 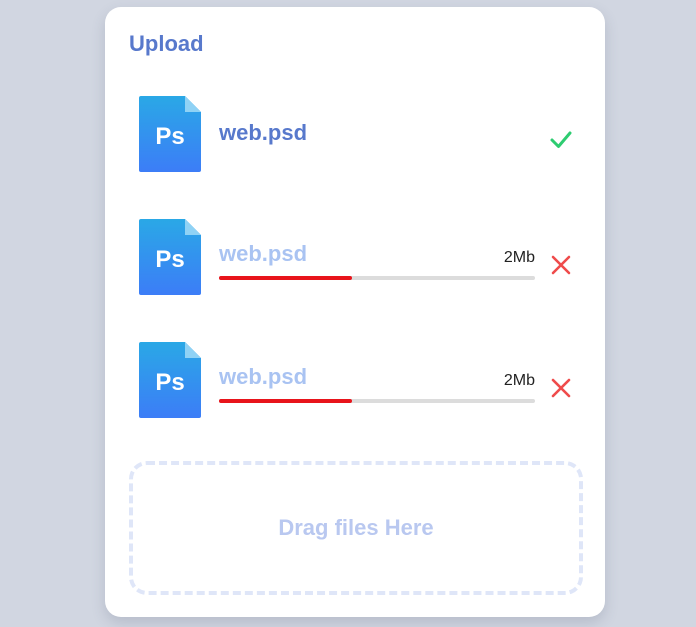 I want to click on check-icon, so click(x=561, y=139).